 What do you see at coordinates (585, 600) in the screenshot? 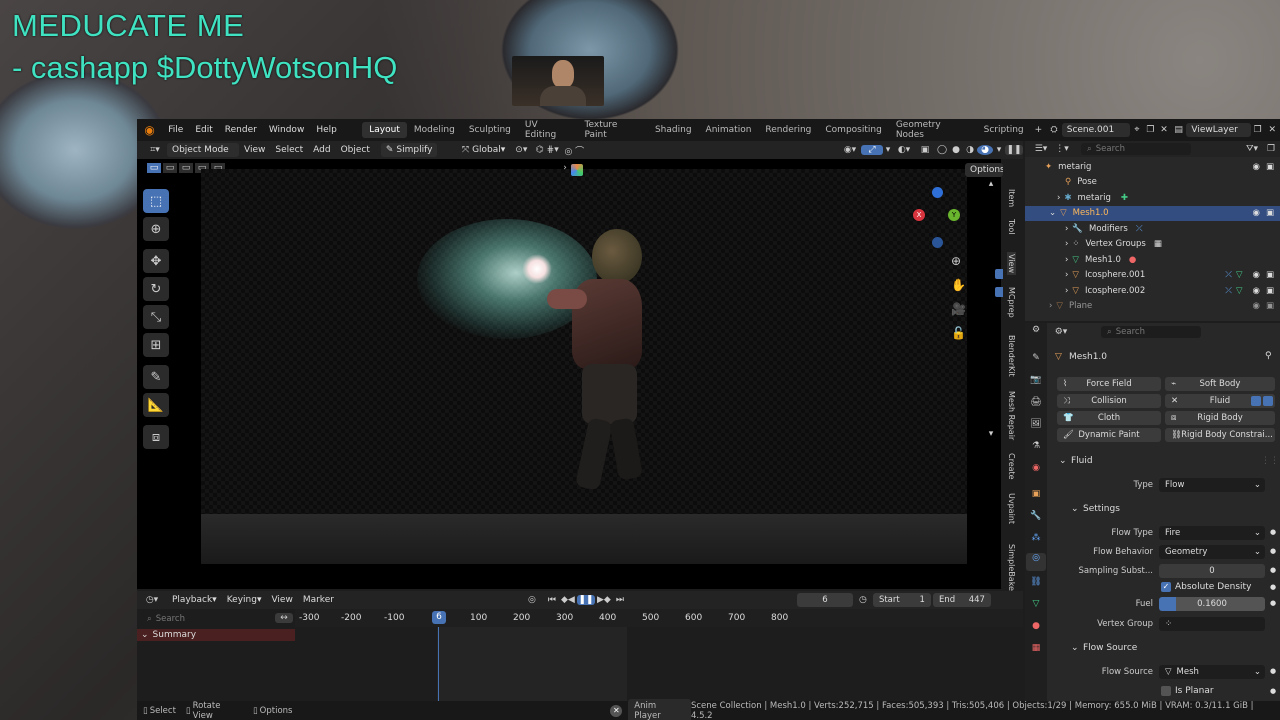
I see `pause-icon: ❚❚` at bounding box center [585, 600].